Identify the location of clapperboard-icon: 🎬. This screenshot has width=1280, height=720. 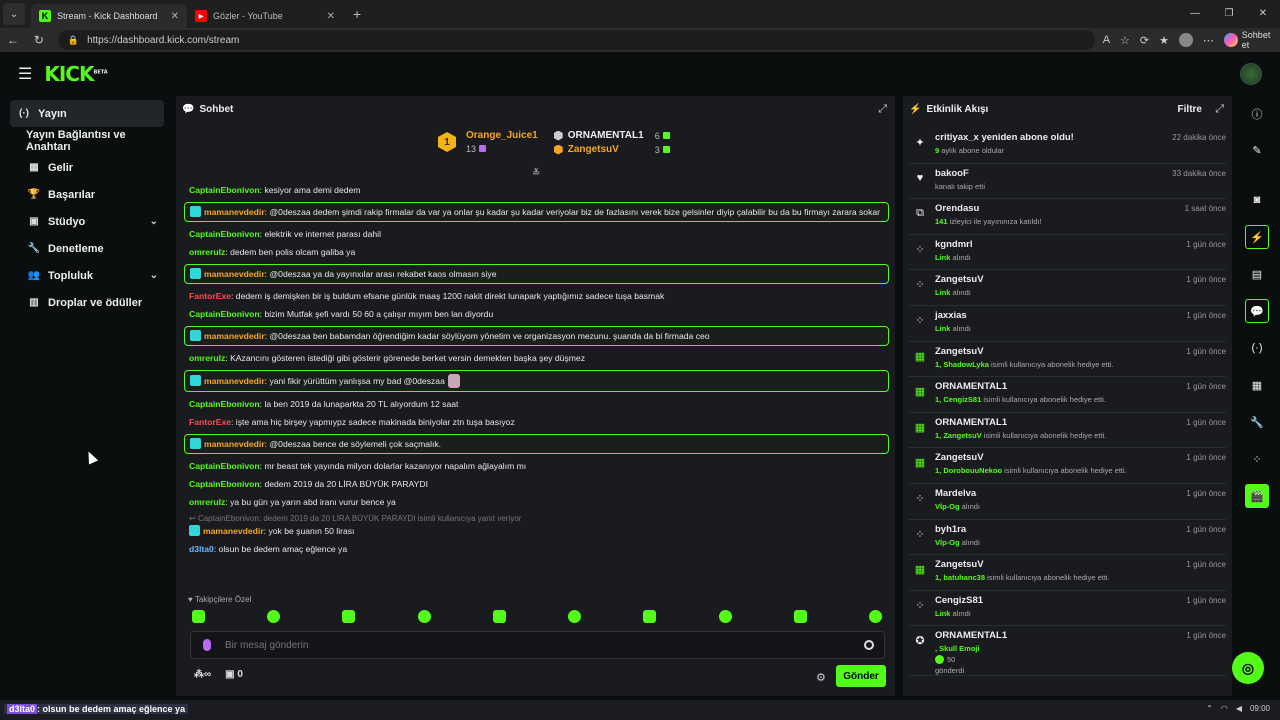
(1257, 496).